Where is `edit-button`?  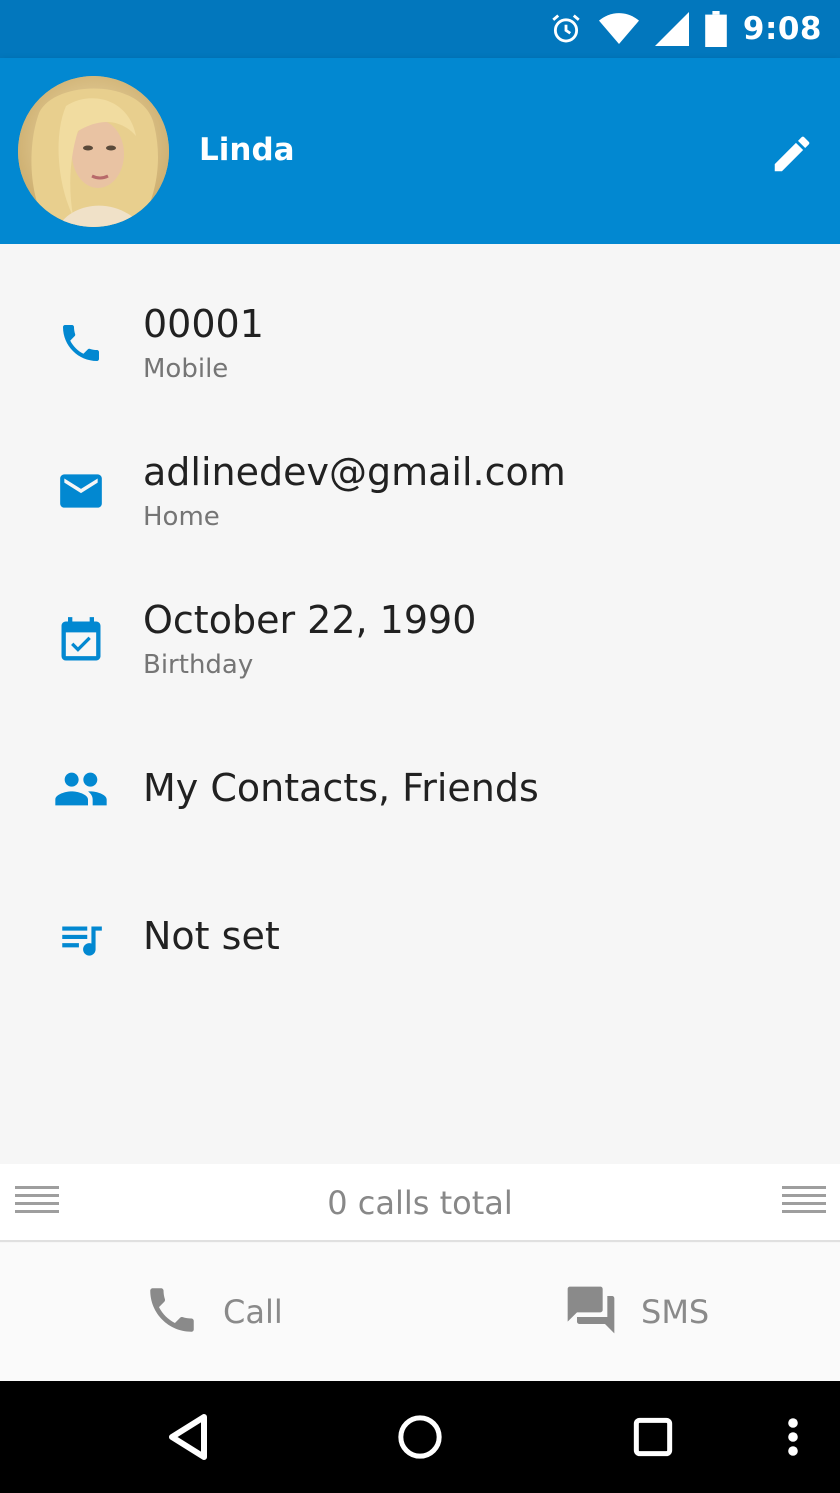
edit-button is located at coordinates (792, 156).